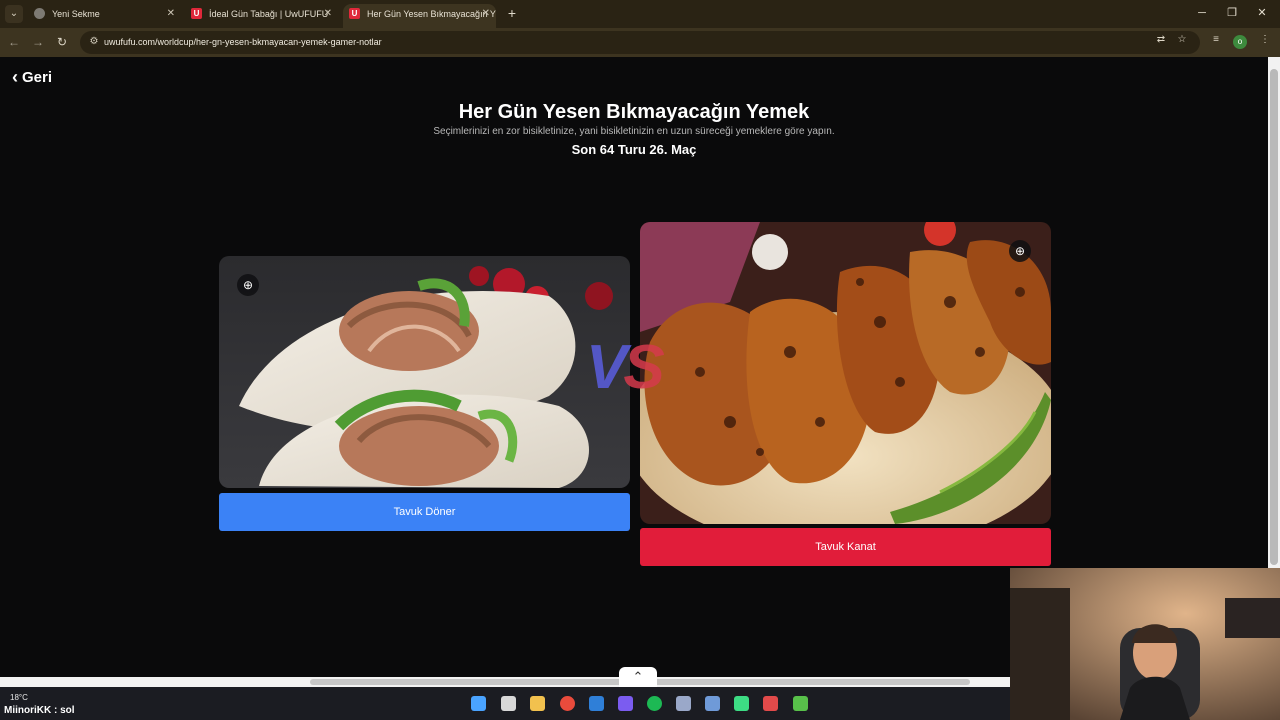 The height and width of the screenshot is (720, 1280). I want to click on window-close-icon: ✕, so click(1262, 13).